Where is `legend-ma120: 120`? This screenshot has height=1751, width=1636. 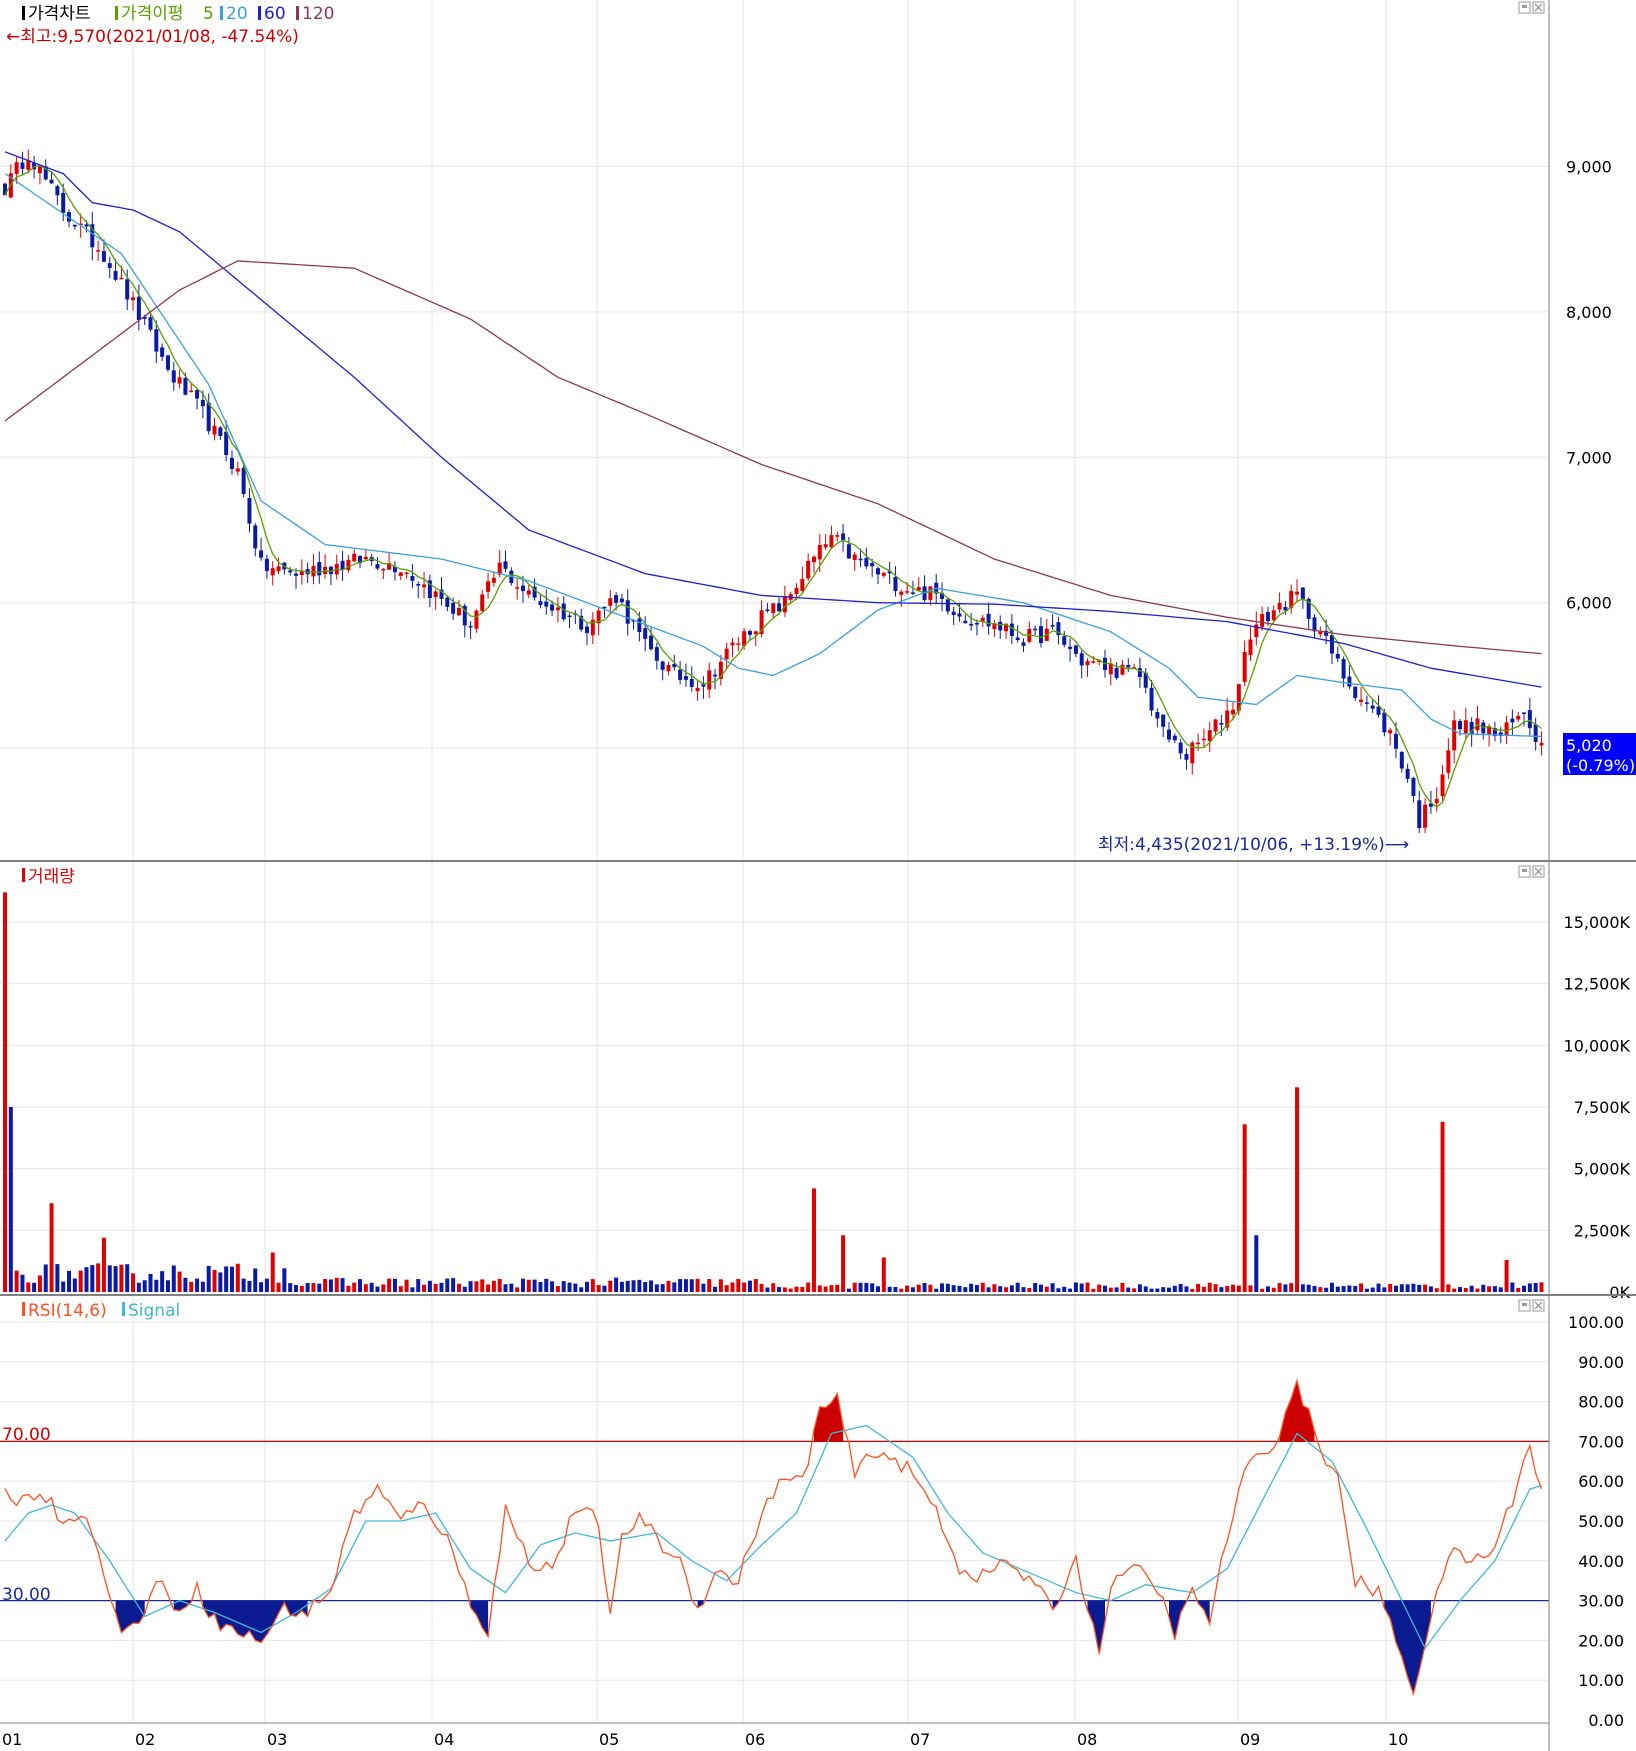 legend-ma120: 120 is located at coordinates (318, 14).